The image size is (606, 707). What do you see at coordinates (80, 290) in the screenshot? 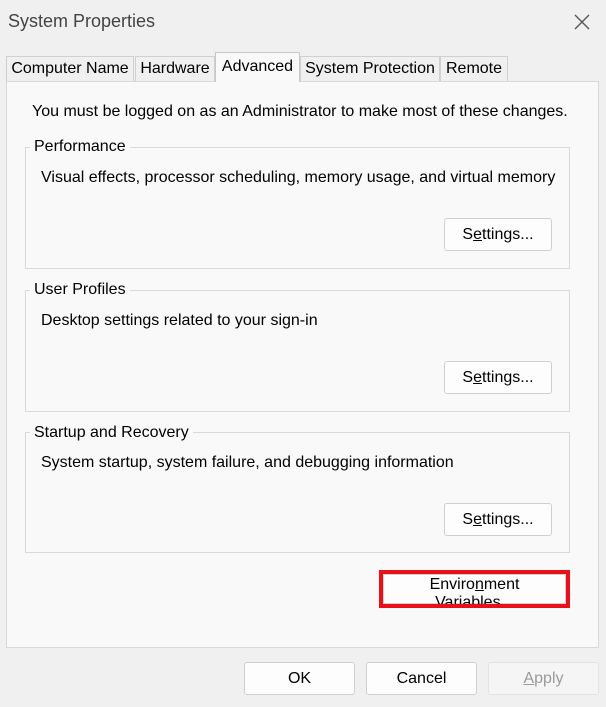
I see `user-profiles-legend: User Profiles` at bounding box center [80, 290].